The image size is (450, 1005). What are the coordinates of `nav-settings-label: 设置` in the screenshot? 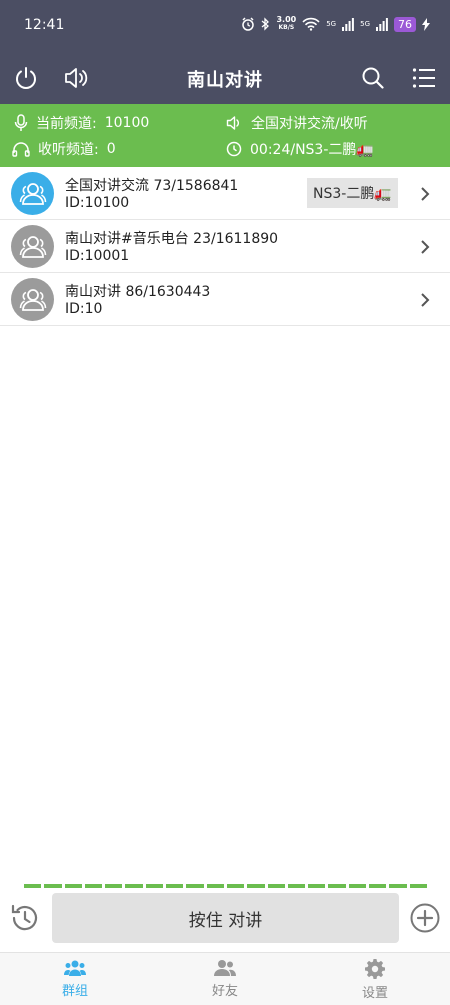 It's located at (374, 993).